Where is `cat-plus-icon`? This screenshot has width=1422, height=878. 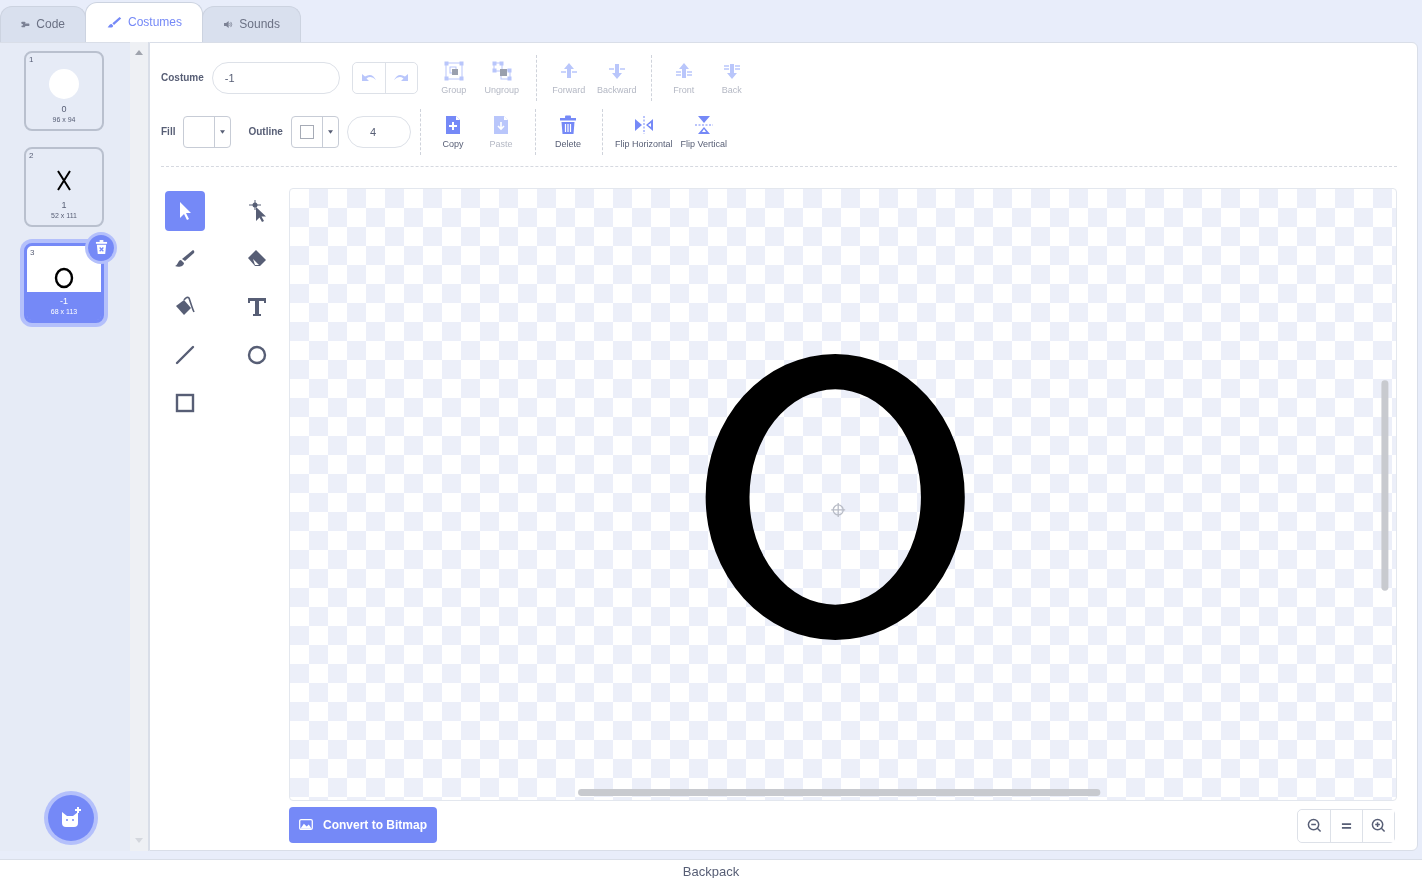 cat-plus-icon is located at coordinates (71, 818).